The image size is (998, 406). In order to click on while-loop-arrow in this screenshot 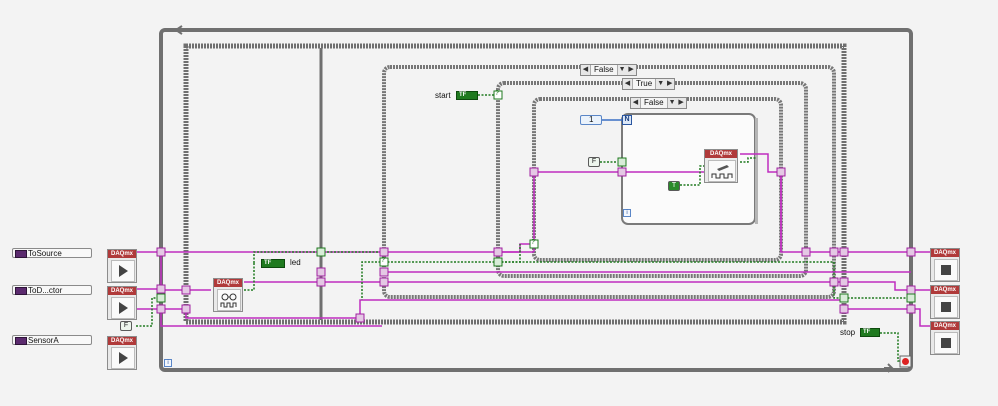, I will do `click(537, 30)`.